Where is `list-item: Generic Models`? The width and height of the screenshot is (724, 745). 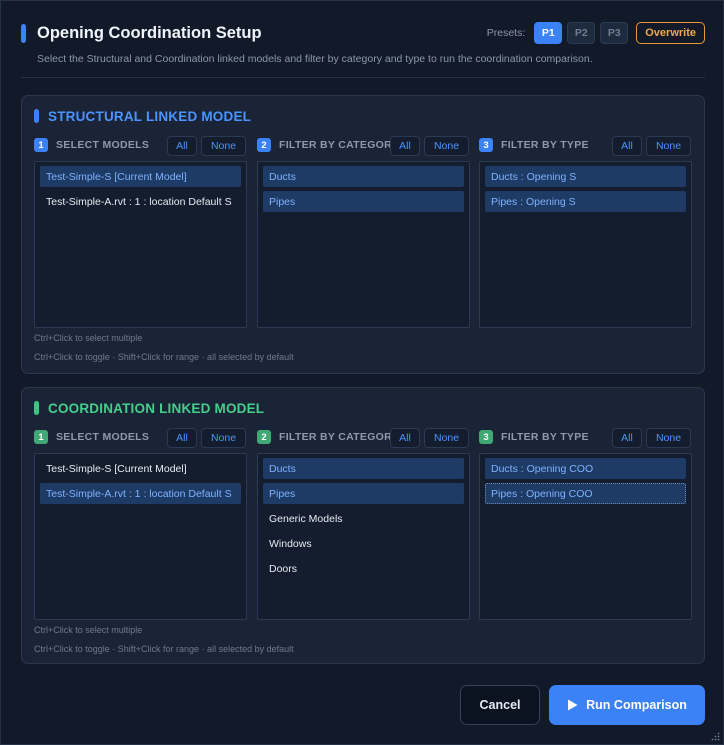 list-item: Generic Models is located at coordinates (363, 518).